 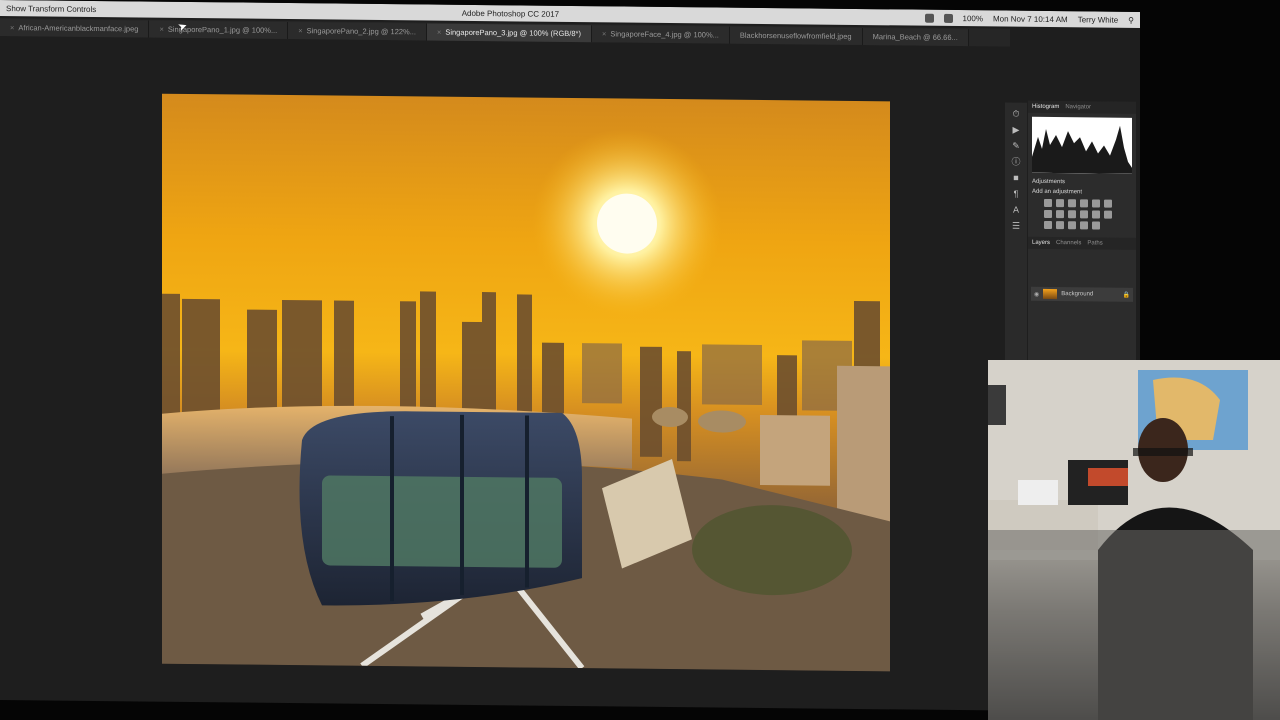 I want to click on webcam-overlay, so click(x=1134, y=540).